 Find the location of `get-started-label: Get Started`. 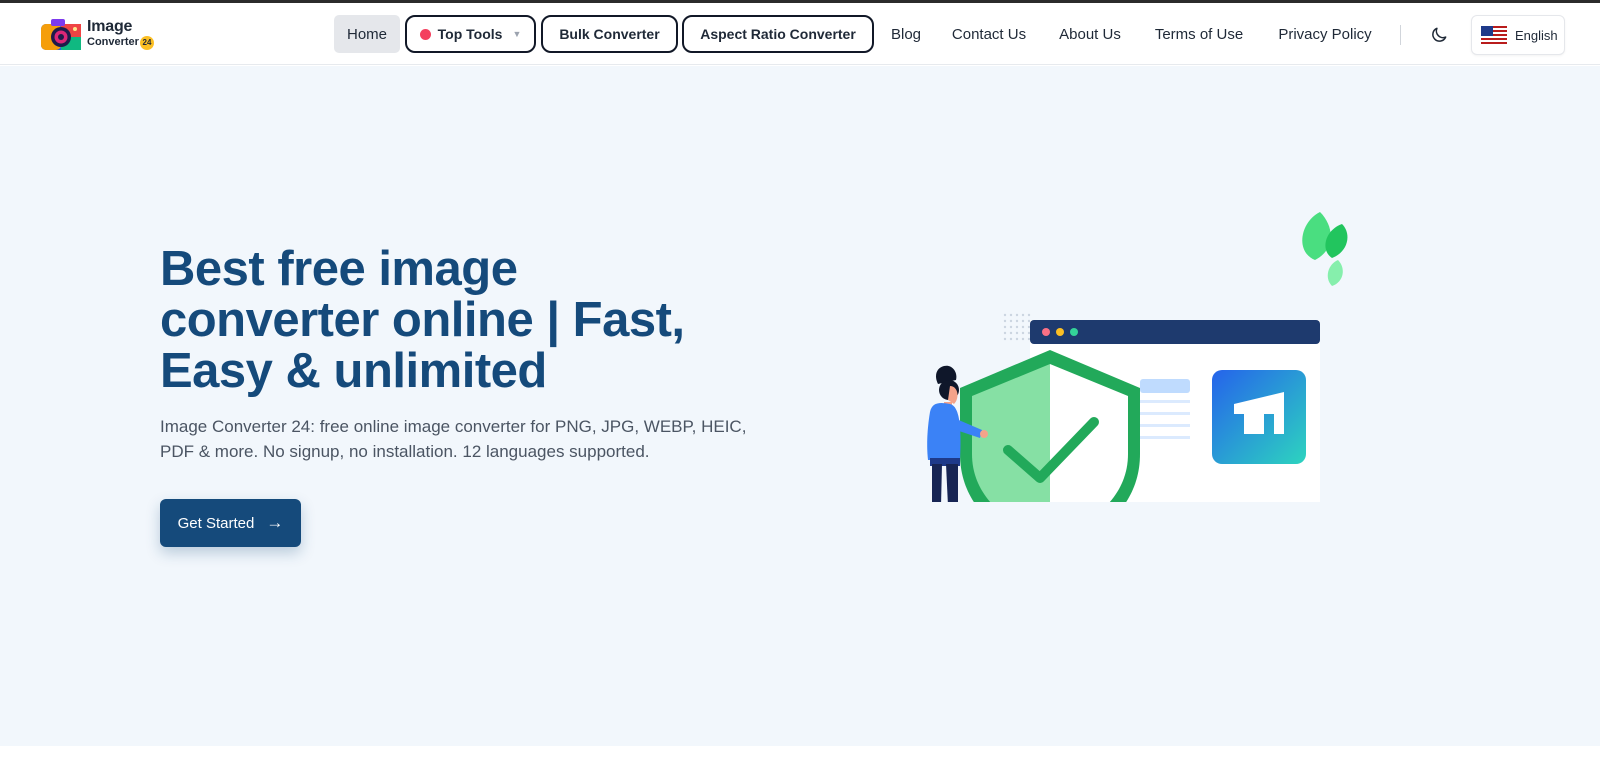

get-started-label: Get Started is located at coordinates (216, 523).